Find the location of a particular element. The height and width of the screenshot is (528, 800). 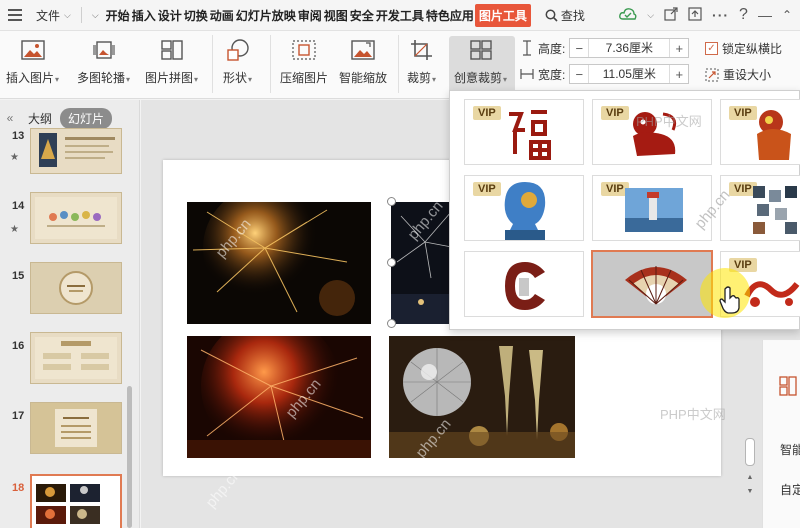

slide-item-16: 16 is located at coordinates (70, 358).